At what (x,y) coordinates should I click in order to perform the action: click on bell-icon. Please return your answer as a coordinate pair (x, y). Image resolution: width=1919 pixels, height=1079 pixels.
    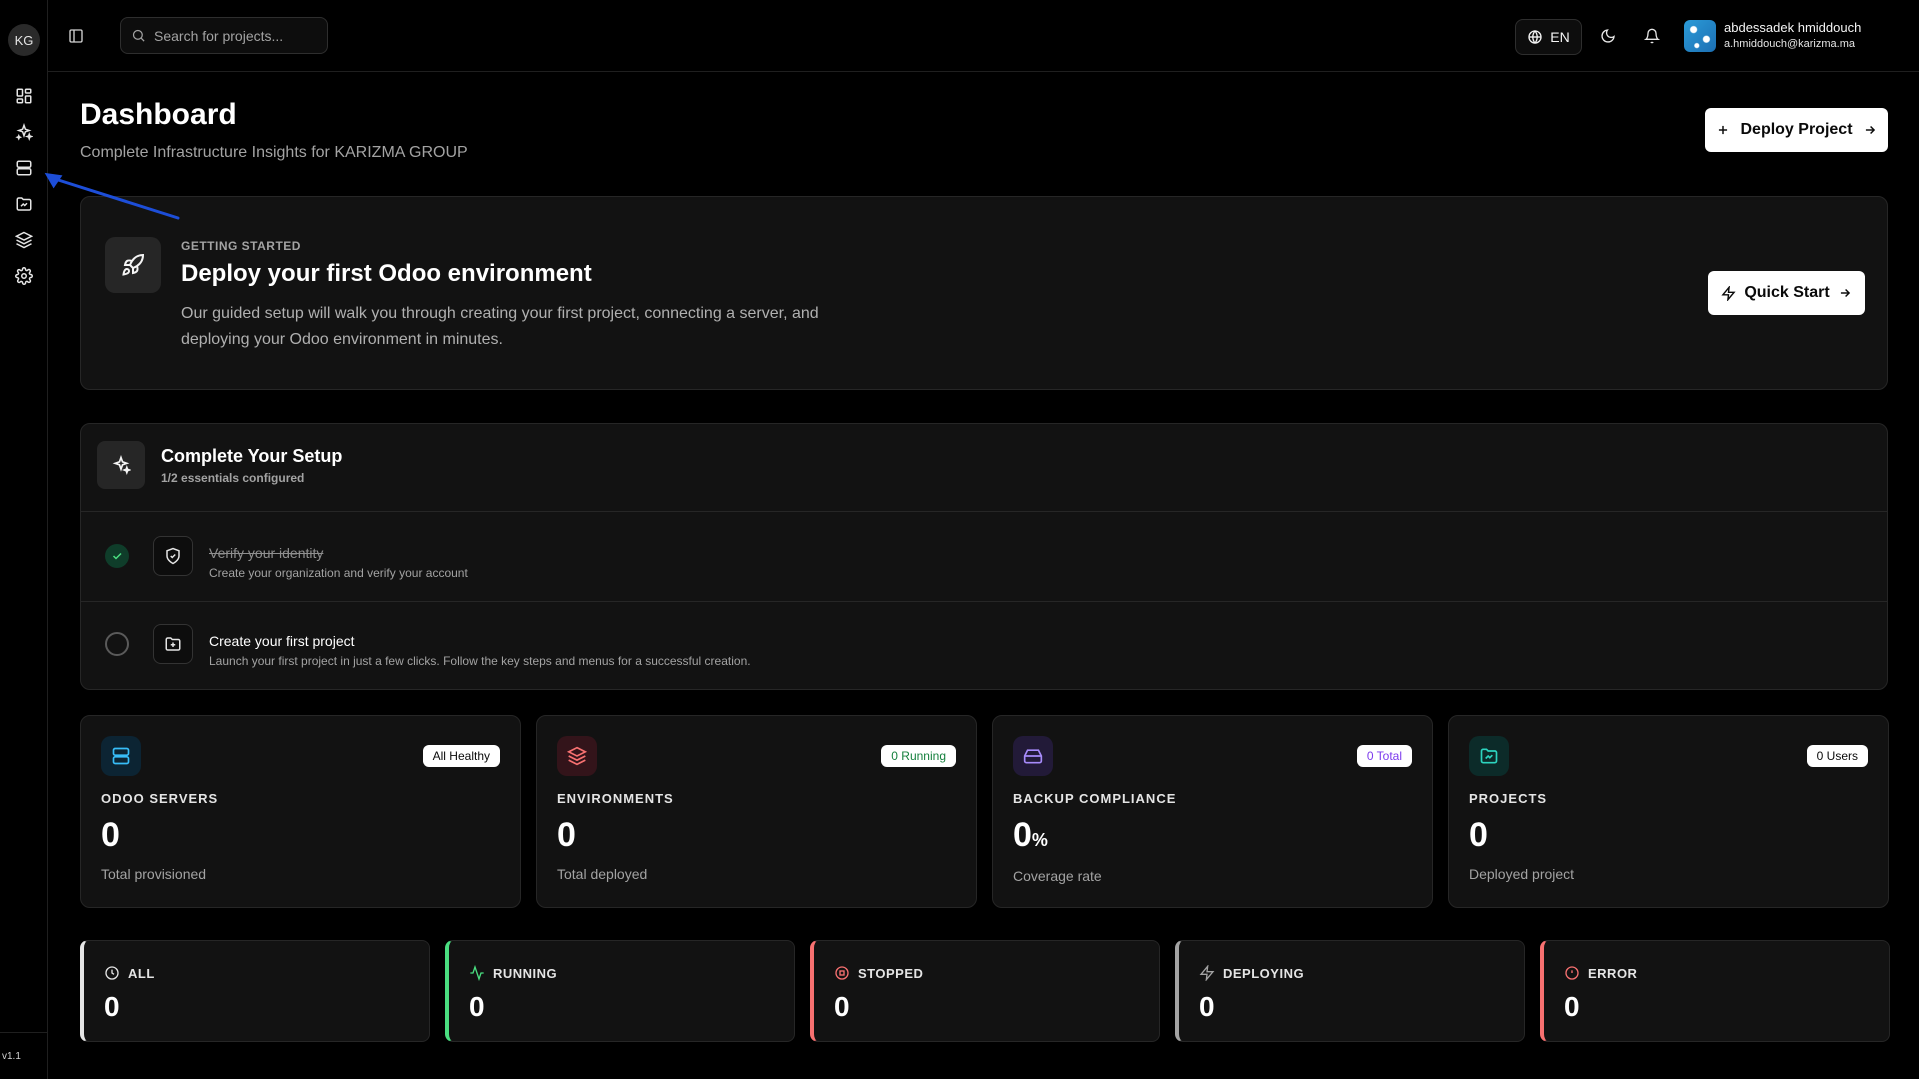
    Looking at the image, I should click on (1652, 36).